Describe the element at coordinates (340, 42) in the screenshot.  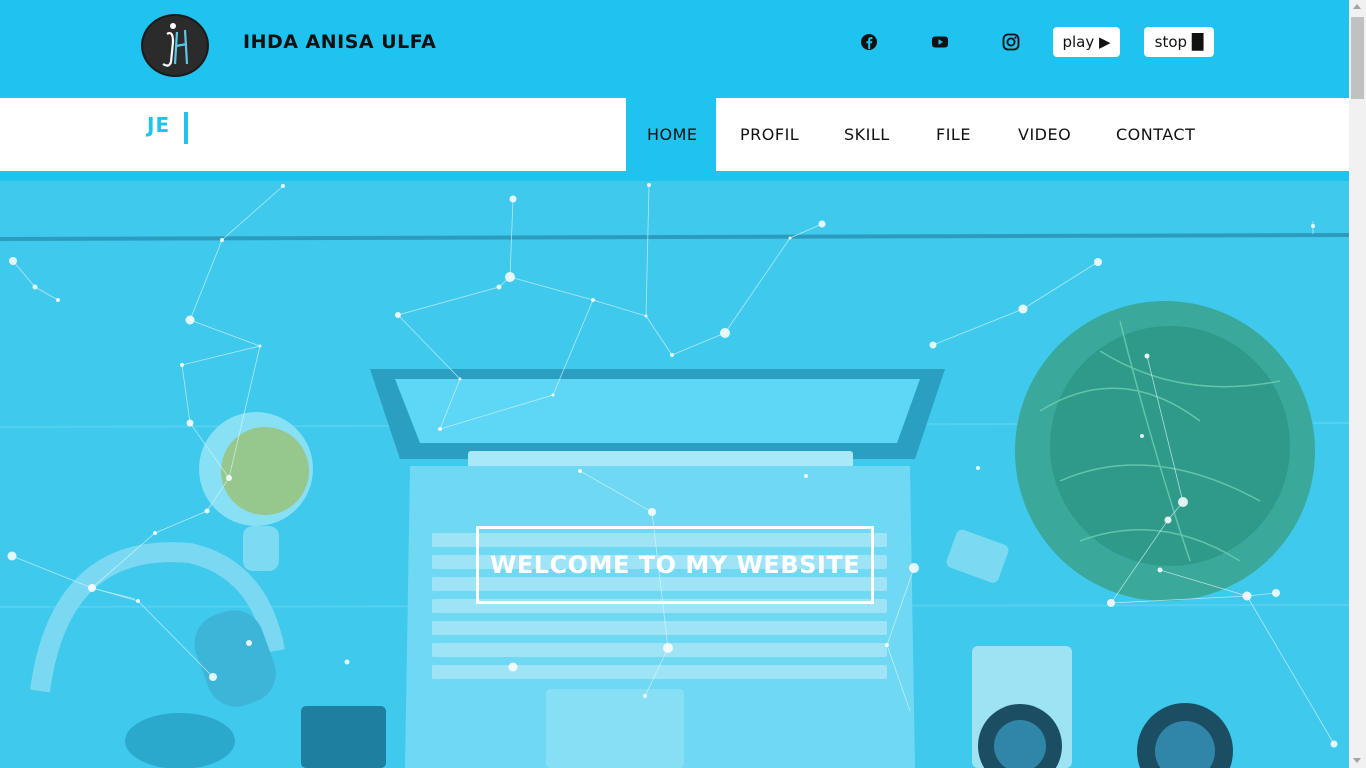
I see `site-name: IHDA ANISA ULFA` at that location.